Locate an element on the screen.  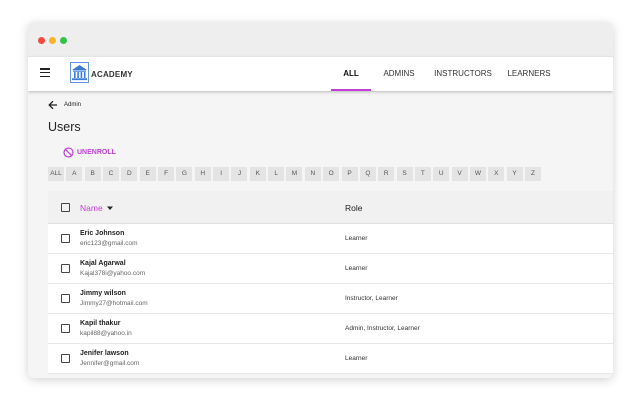
alphabet-filter-p: P is located at coordinates (349, 174).